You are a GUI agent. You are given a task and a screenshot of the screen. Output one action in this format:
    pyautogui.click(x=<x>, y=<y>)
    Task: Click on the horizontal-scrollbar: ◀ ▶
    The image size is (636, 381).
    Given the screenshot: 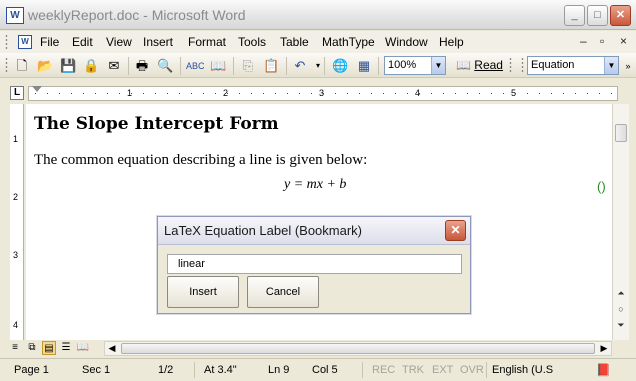 What is the action you would take?
    pyautogui.click(x=358, y=348)
    